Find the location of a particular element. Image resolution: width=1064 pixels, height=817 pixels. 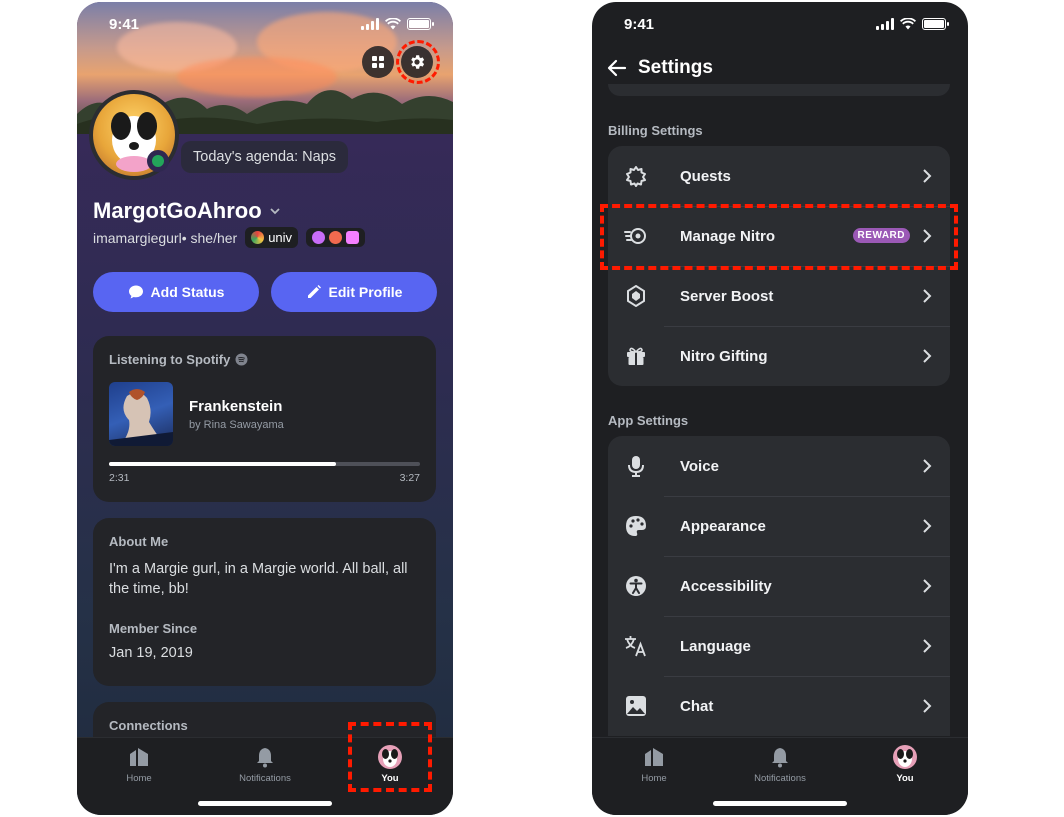

profile-badges is located at coordinates (336, 237).